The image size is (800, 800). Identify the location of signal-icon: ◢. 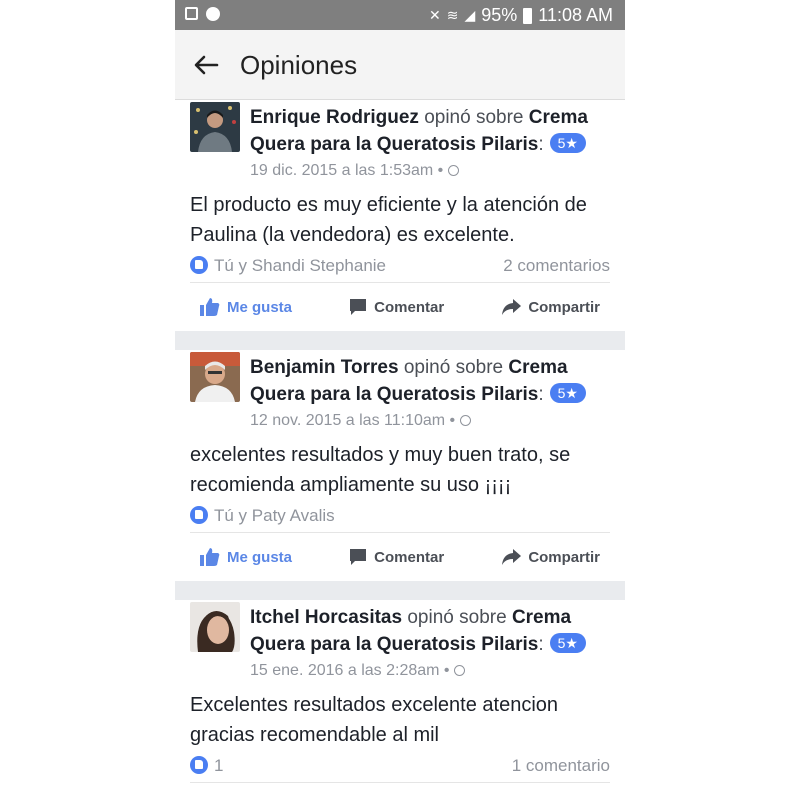
(470, 15).